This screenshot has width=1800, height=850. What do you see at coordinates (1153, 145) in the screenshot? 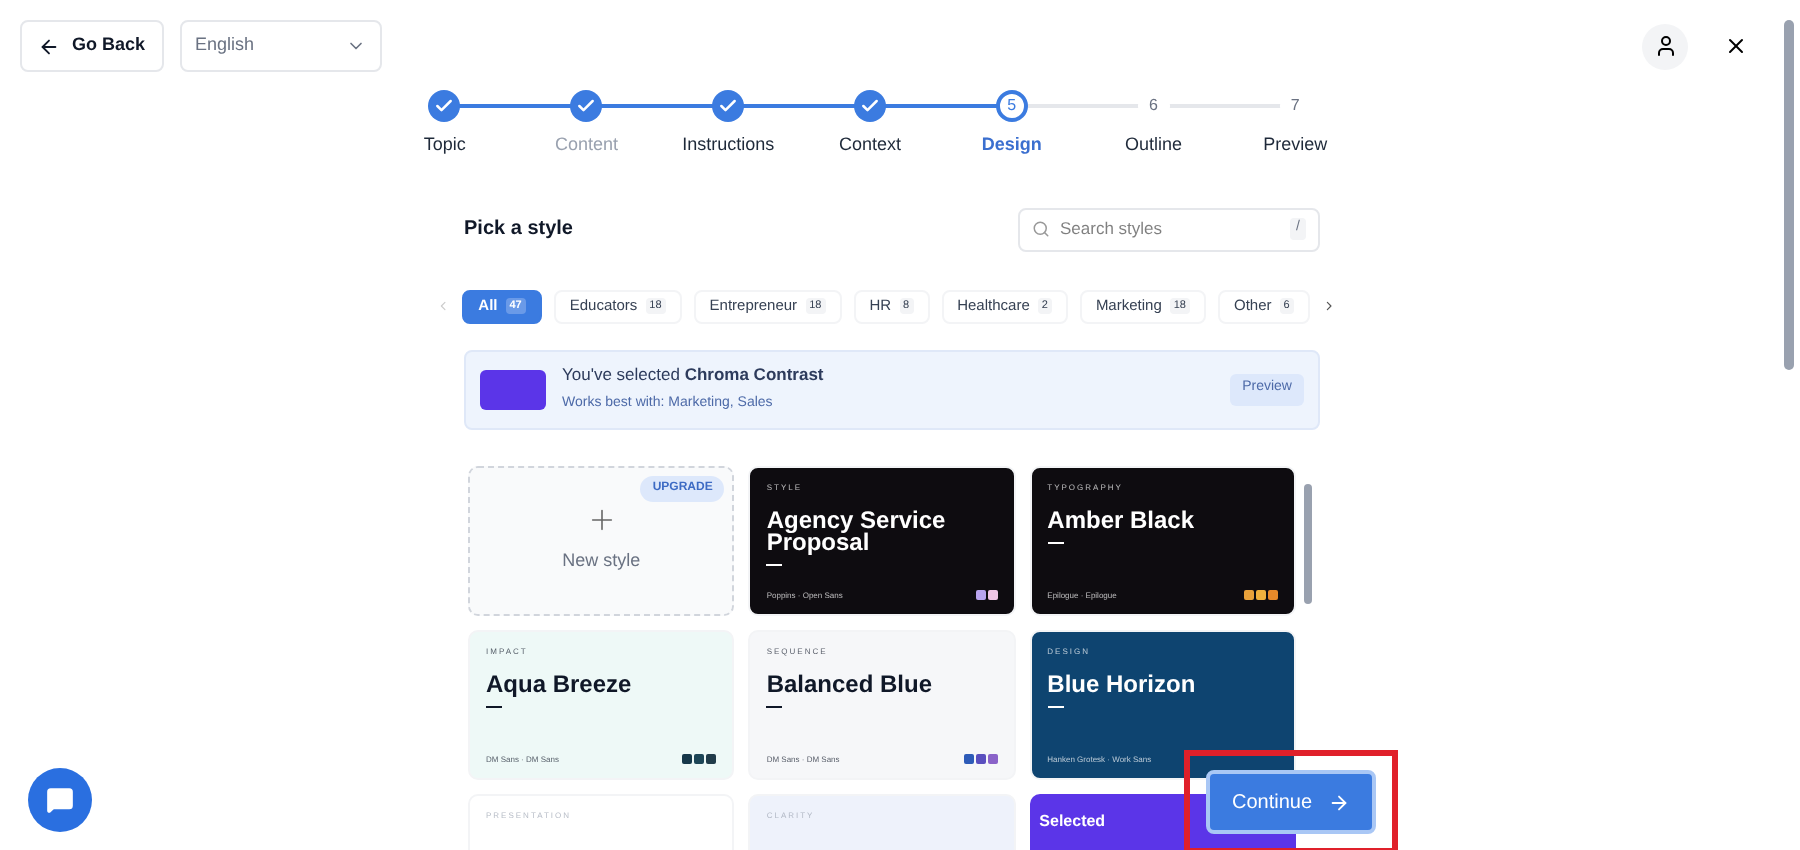
I see `step-label: Outline` at bounding box center [1153, 145].